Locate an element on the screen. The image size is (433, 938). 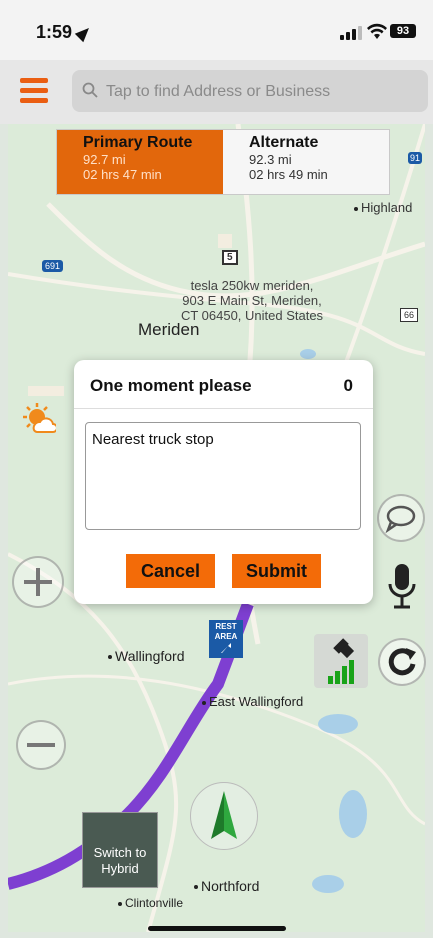
route-duration: 02 hrs 49 min is located at coordinates (288, 174).